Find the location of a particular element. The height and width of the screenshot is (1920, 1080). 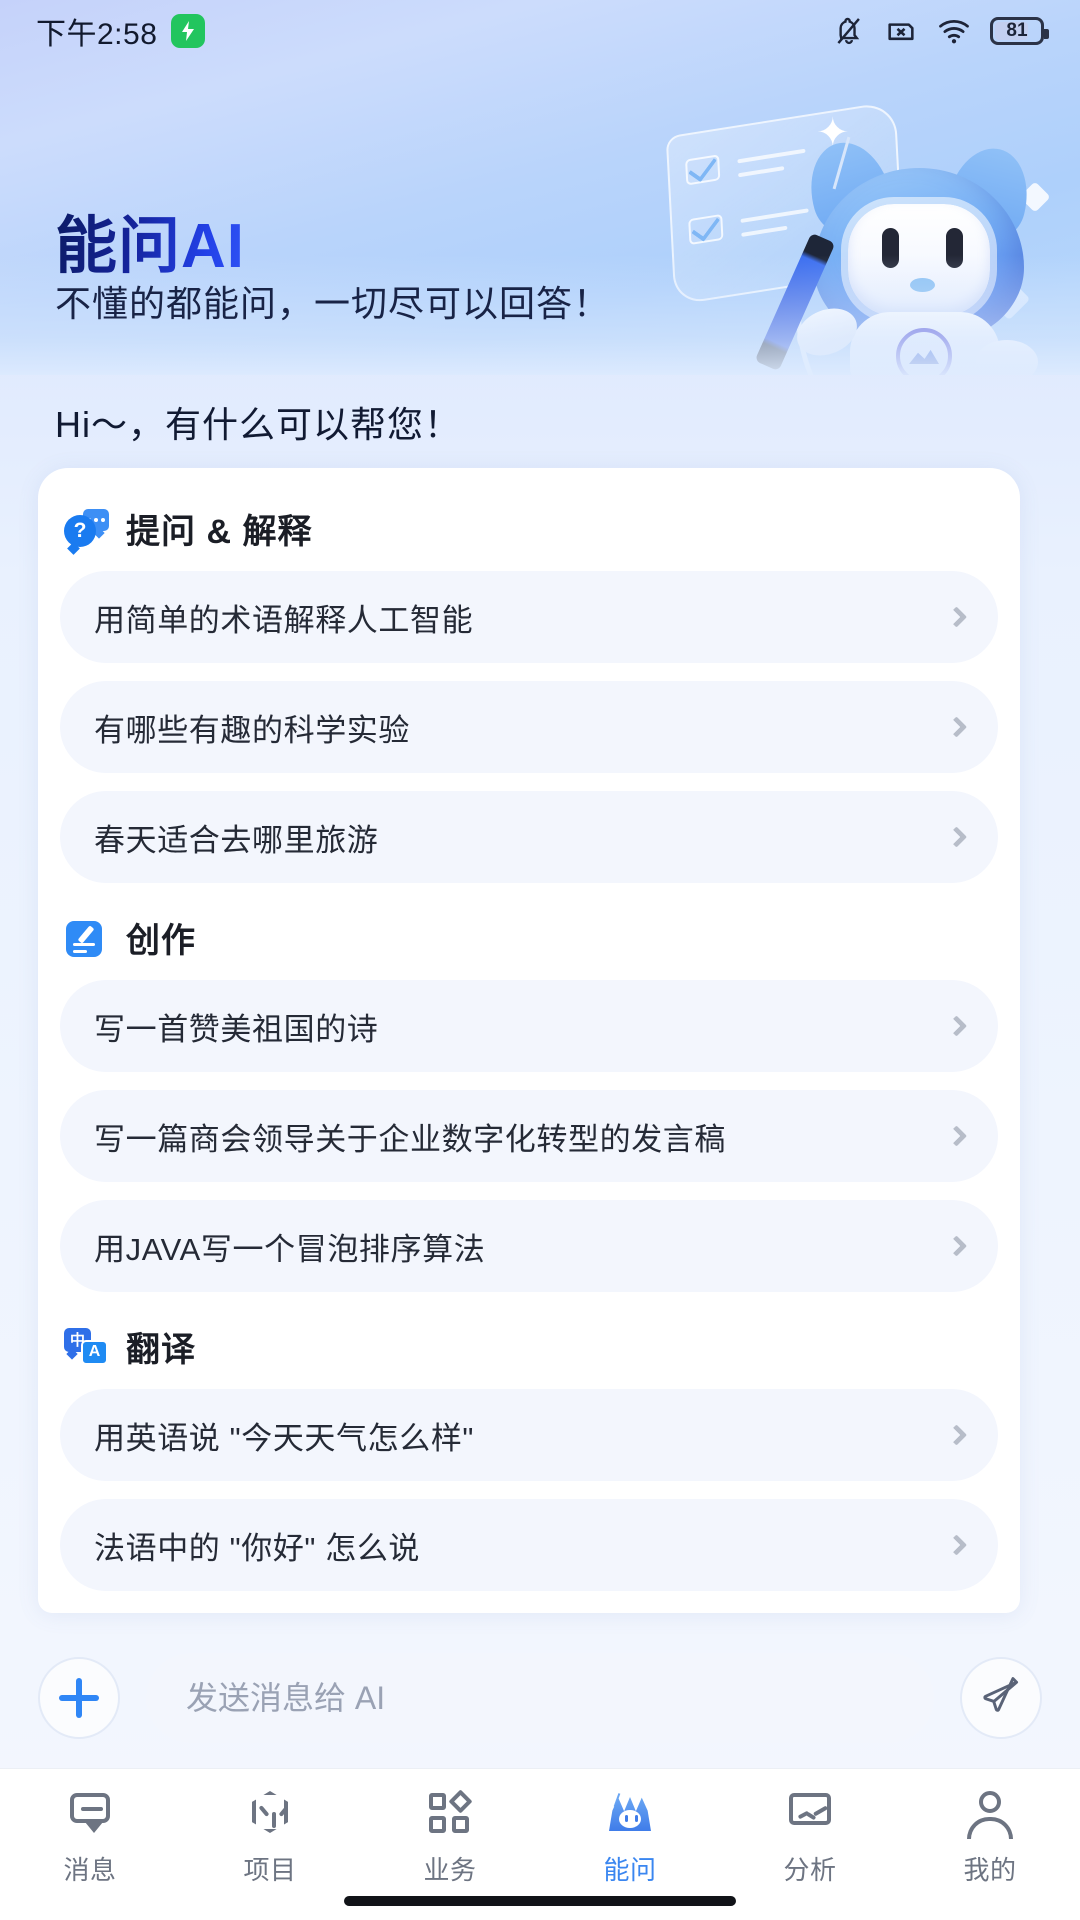

bell-muted-icon is located at coordinates (848, 31).